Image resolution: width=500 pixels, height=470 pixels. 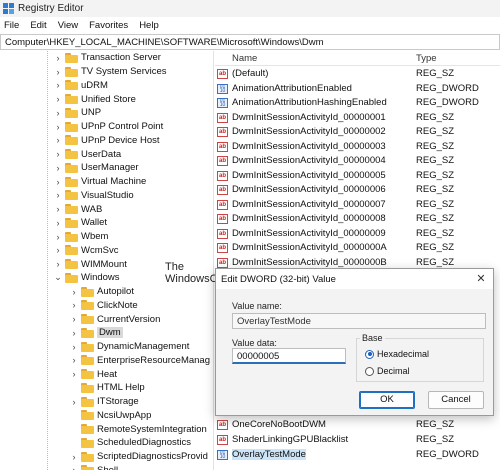 I want to click on menu-file: File, so click(x=11, y=25).